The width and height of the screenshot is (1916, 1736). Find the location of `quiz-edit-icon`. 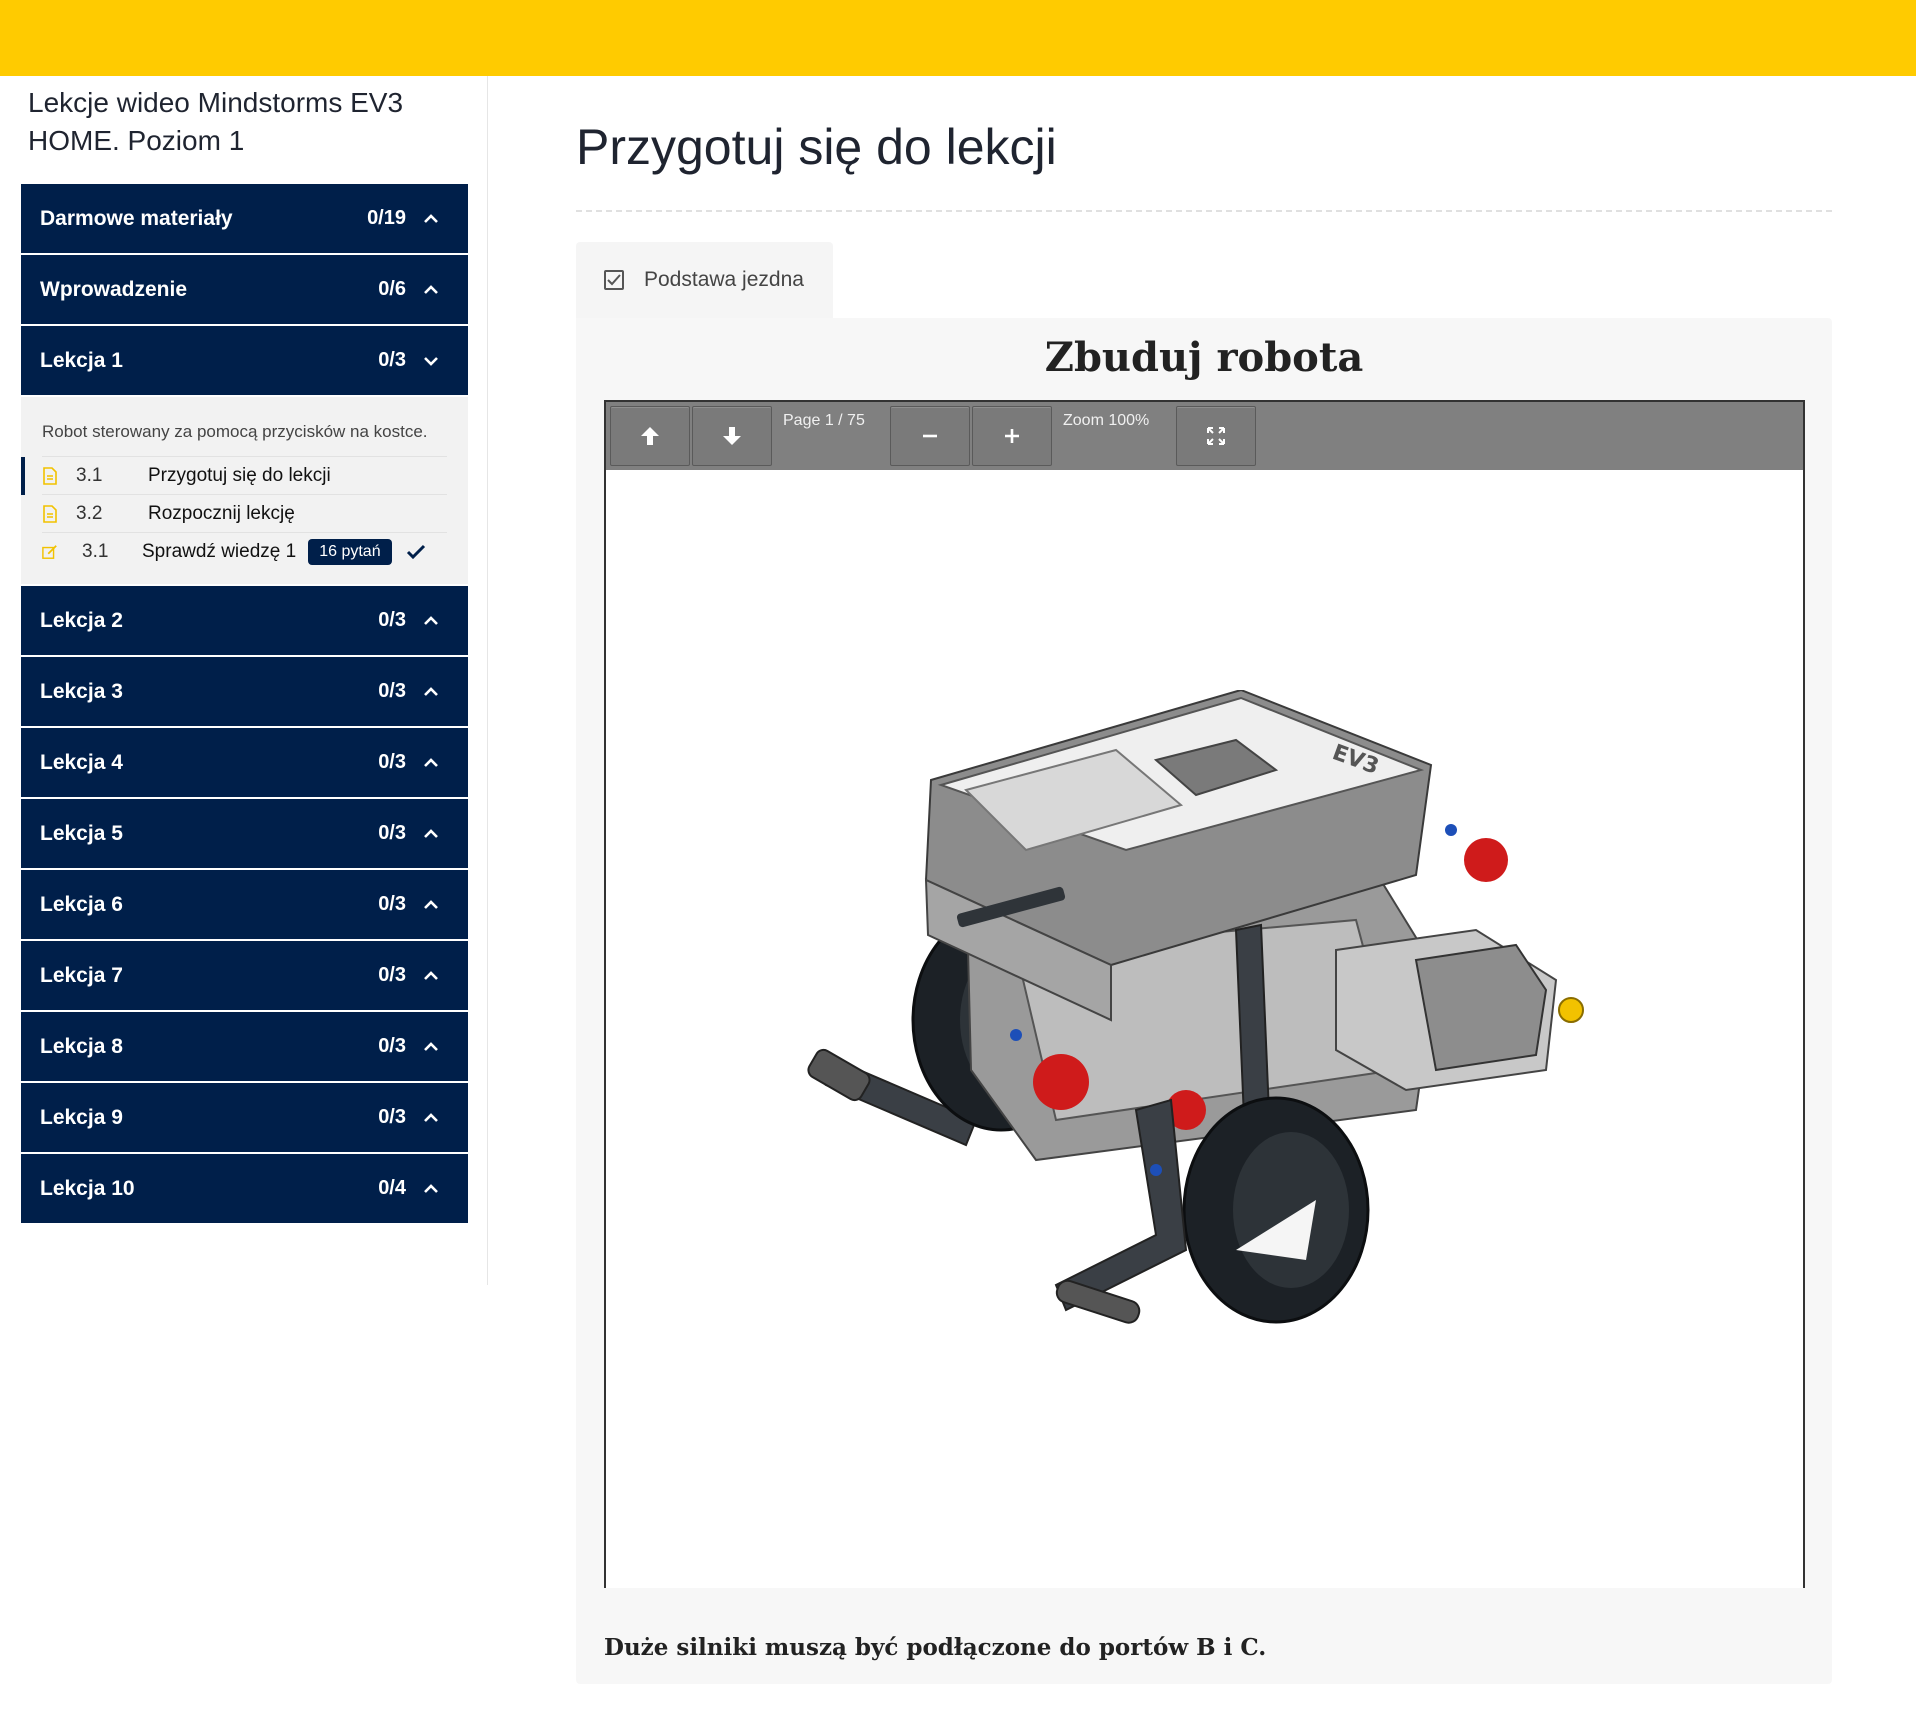

quiz-edit-icon is located at coordinates (53, 552).